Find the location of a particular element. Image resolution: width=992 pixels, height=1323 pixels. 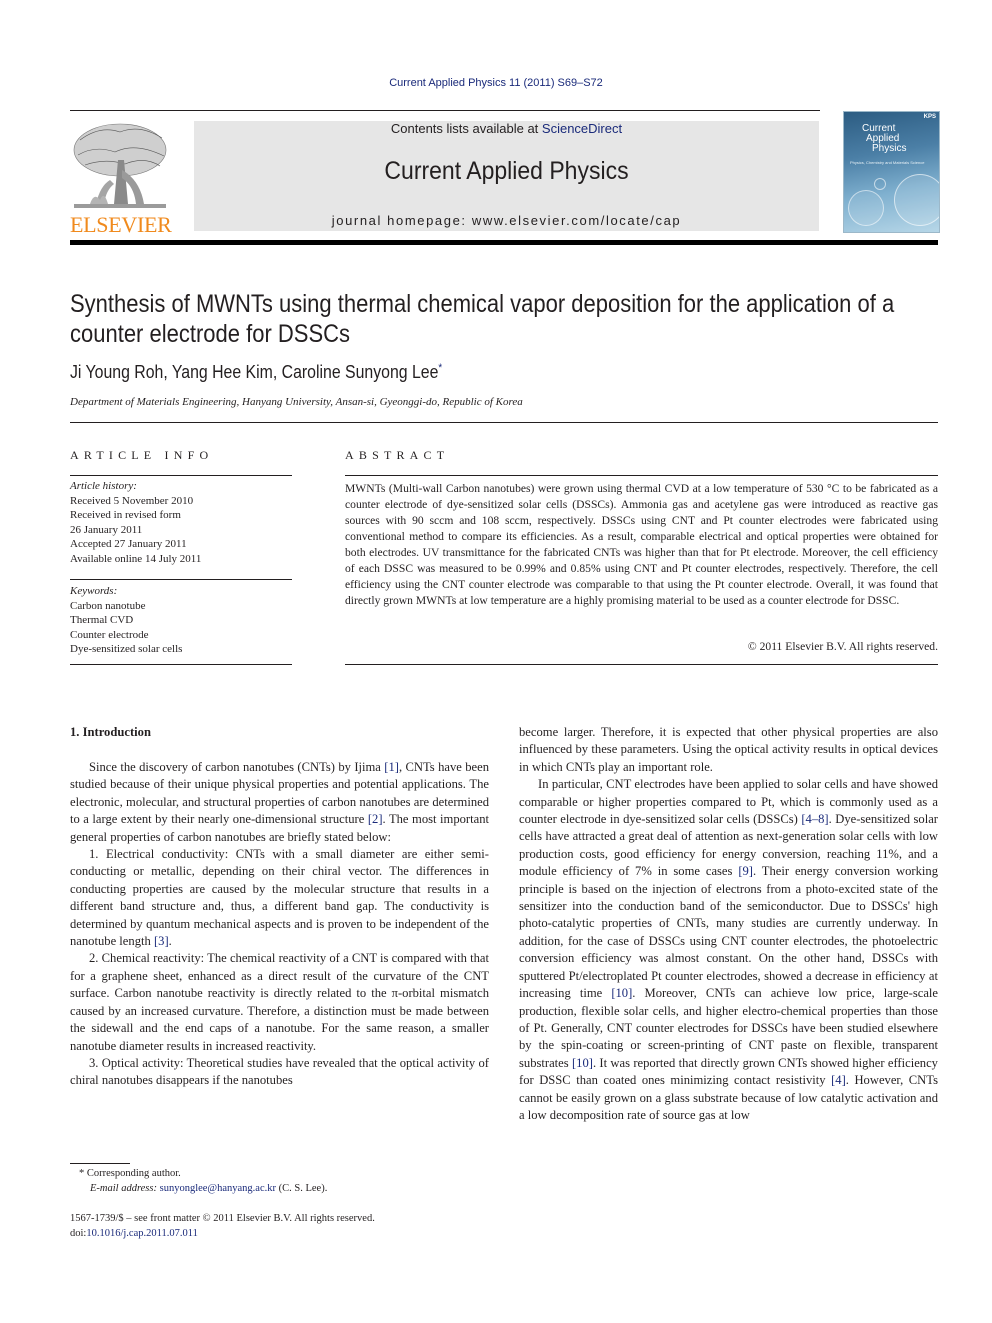

journal-title: Current Applied Physics is located at coordinates (506, 171).